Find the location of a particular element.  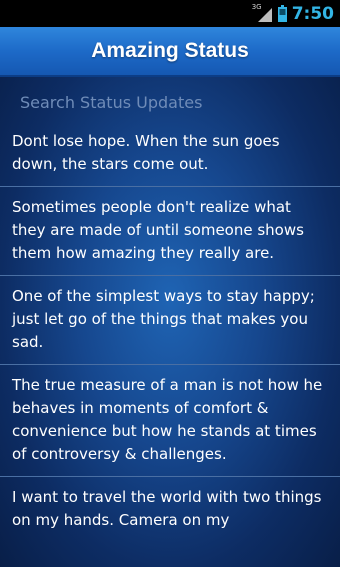

status-bar: 3G 7:50 is located at coordinates (170, 13).